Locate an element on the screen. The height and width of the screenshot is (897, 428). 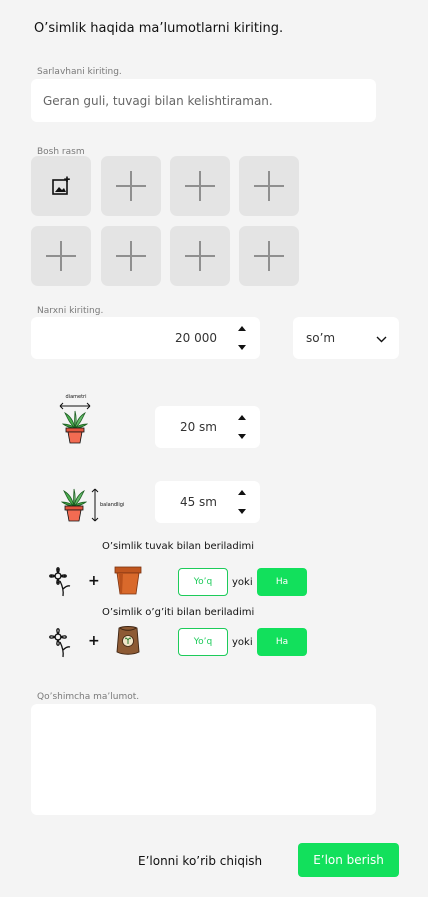
height-input: 45 sm is located at coordinates (207, 502).